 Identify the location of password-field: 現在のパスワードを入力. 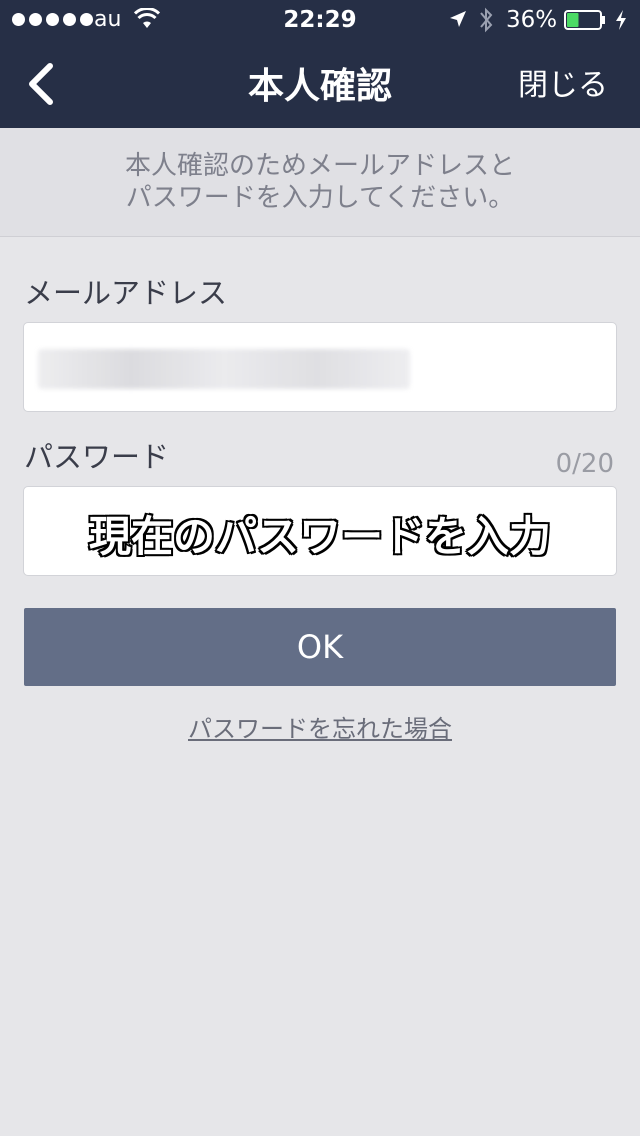
(320, 531).